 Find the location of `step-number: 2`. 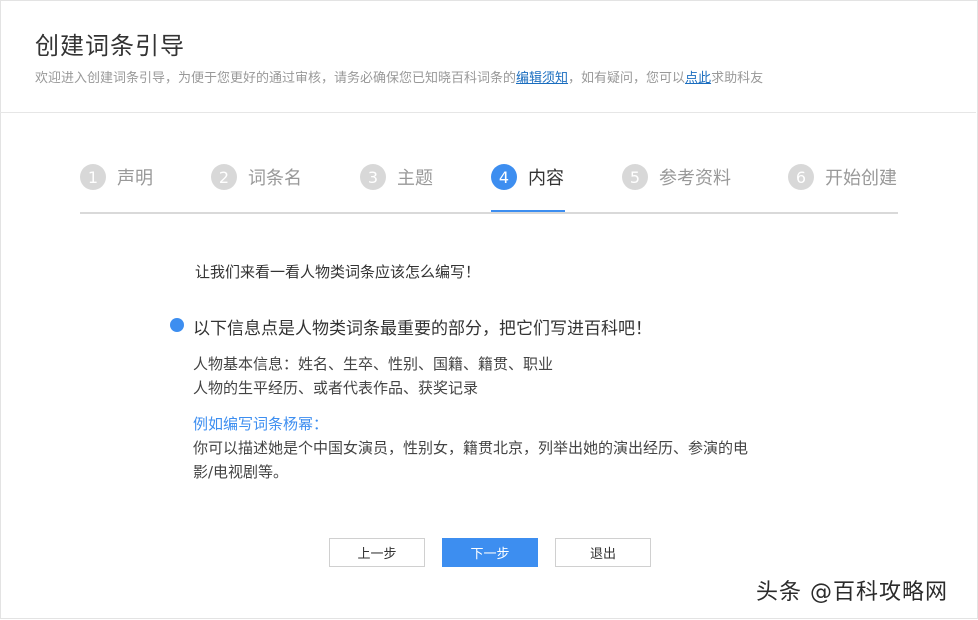

step-number: 2 is located at coordinates (224, 177).